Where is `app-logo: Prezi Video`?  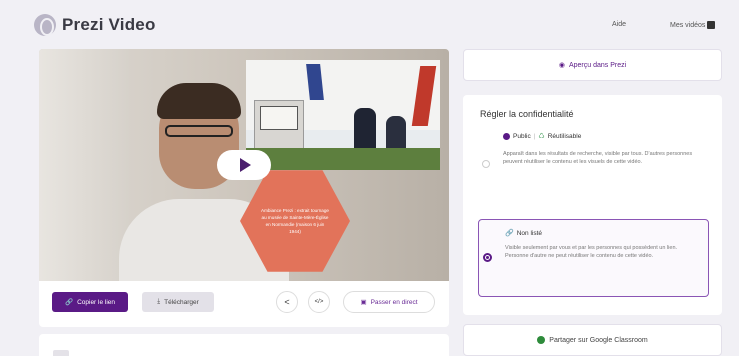 app-logo: Prezi Video is located at coordinates (95, 25).